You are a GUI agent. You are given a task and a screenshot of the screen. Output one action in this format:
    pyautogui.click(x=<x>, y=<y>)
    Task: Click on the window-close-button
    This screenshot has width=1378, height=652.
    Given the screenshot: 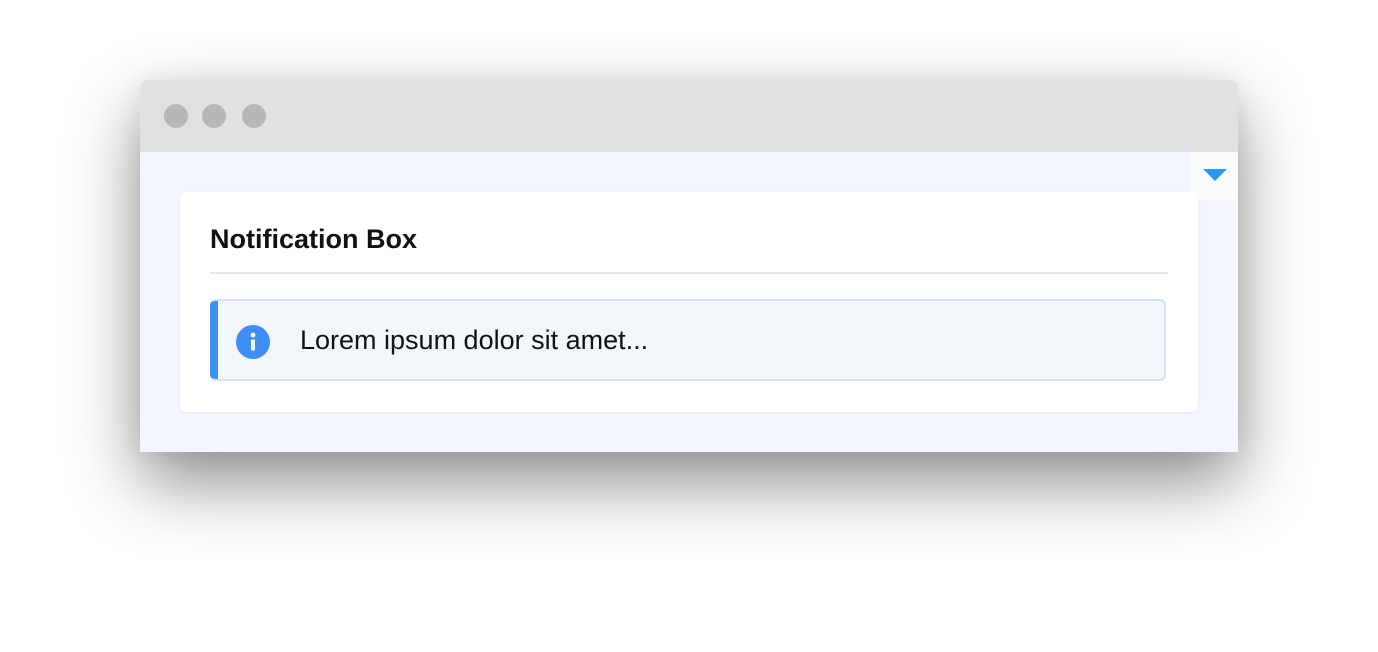 What is the action you would take?
    pyautogui.click(x=176, y=116)
    